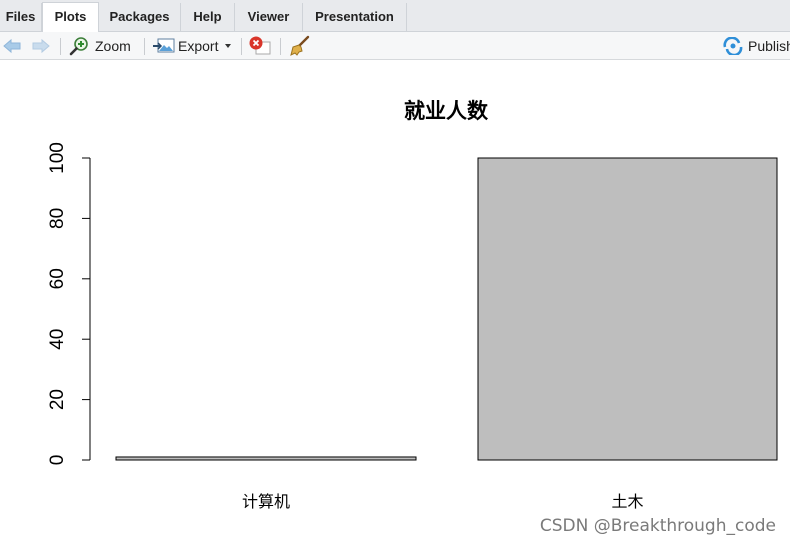 The height and width of the screenshot is (544, 790). What do you see at coordinates (769, 46) in the screenshot?
I see `publish-label: Publish` at bounding box center [769, 46].